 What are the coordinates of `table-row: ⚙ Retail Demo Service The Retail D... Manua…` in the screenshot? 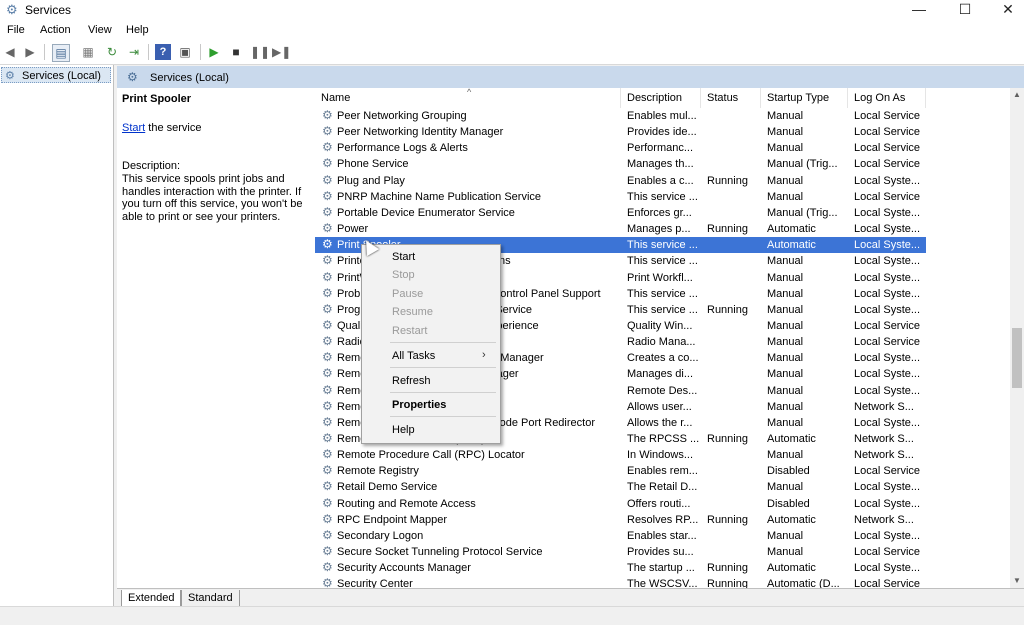 It's located at (620, 487).